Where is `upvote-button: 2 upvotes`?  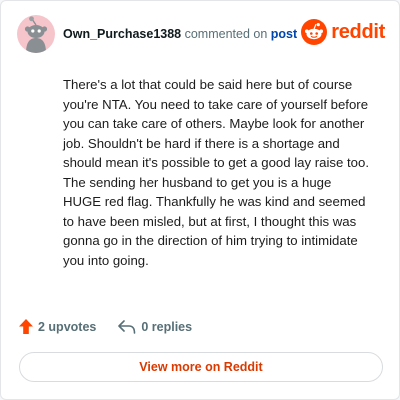 upvote-button: 2 upvotes is located at coordinates (57, 326).